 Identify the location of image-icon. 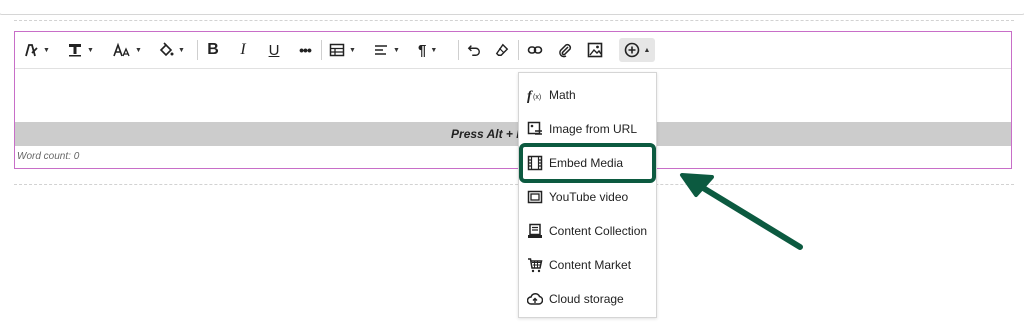
(595, 50).